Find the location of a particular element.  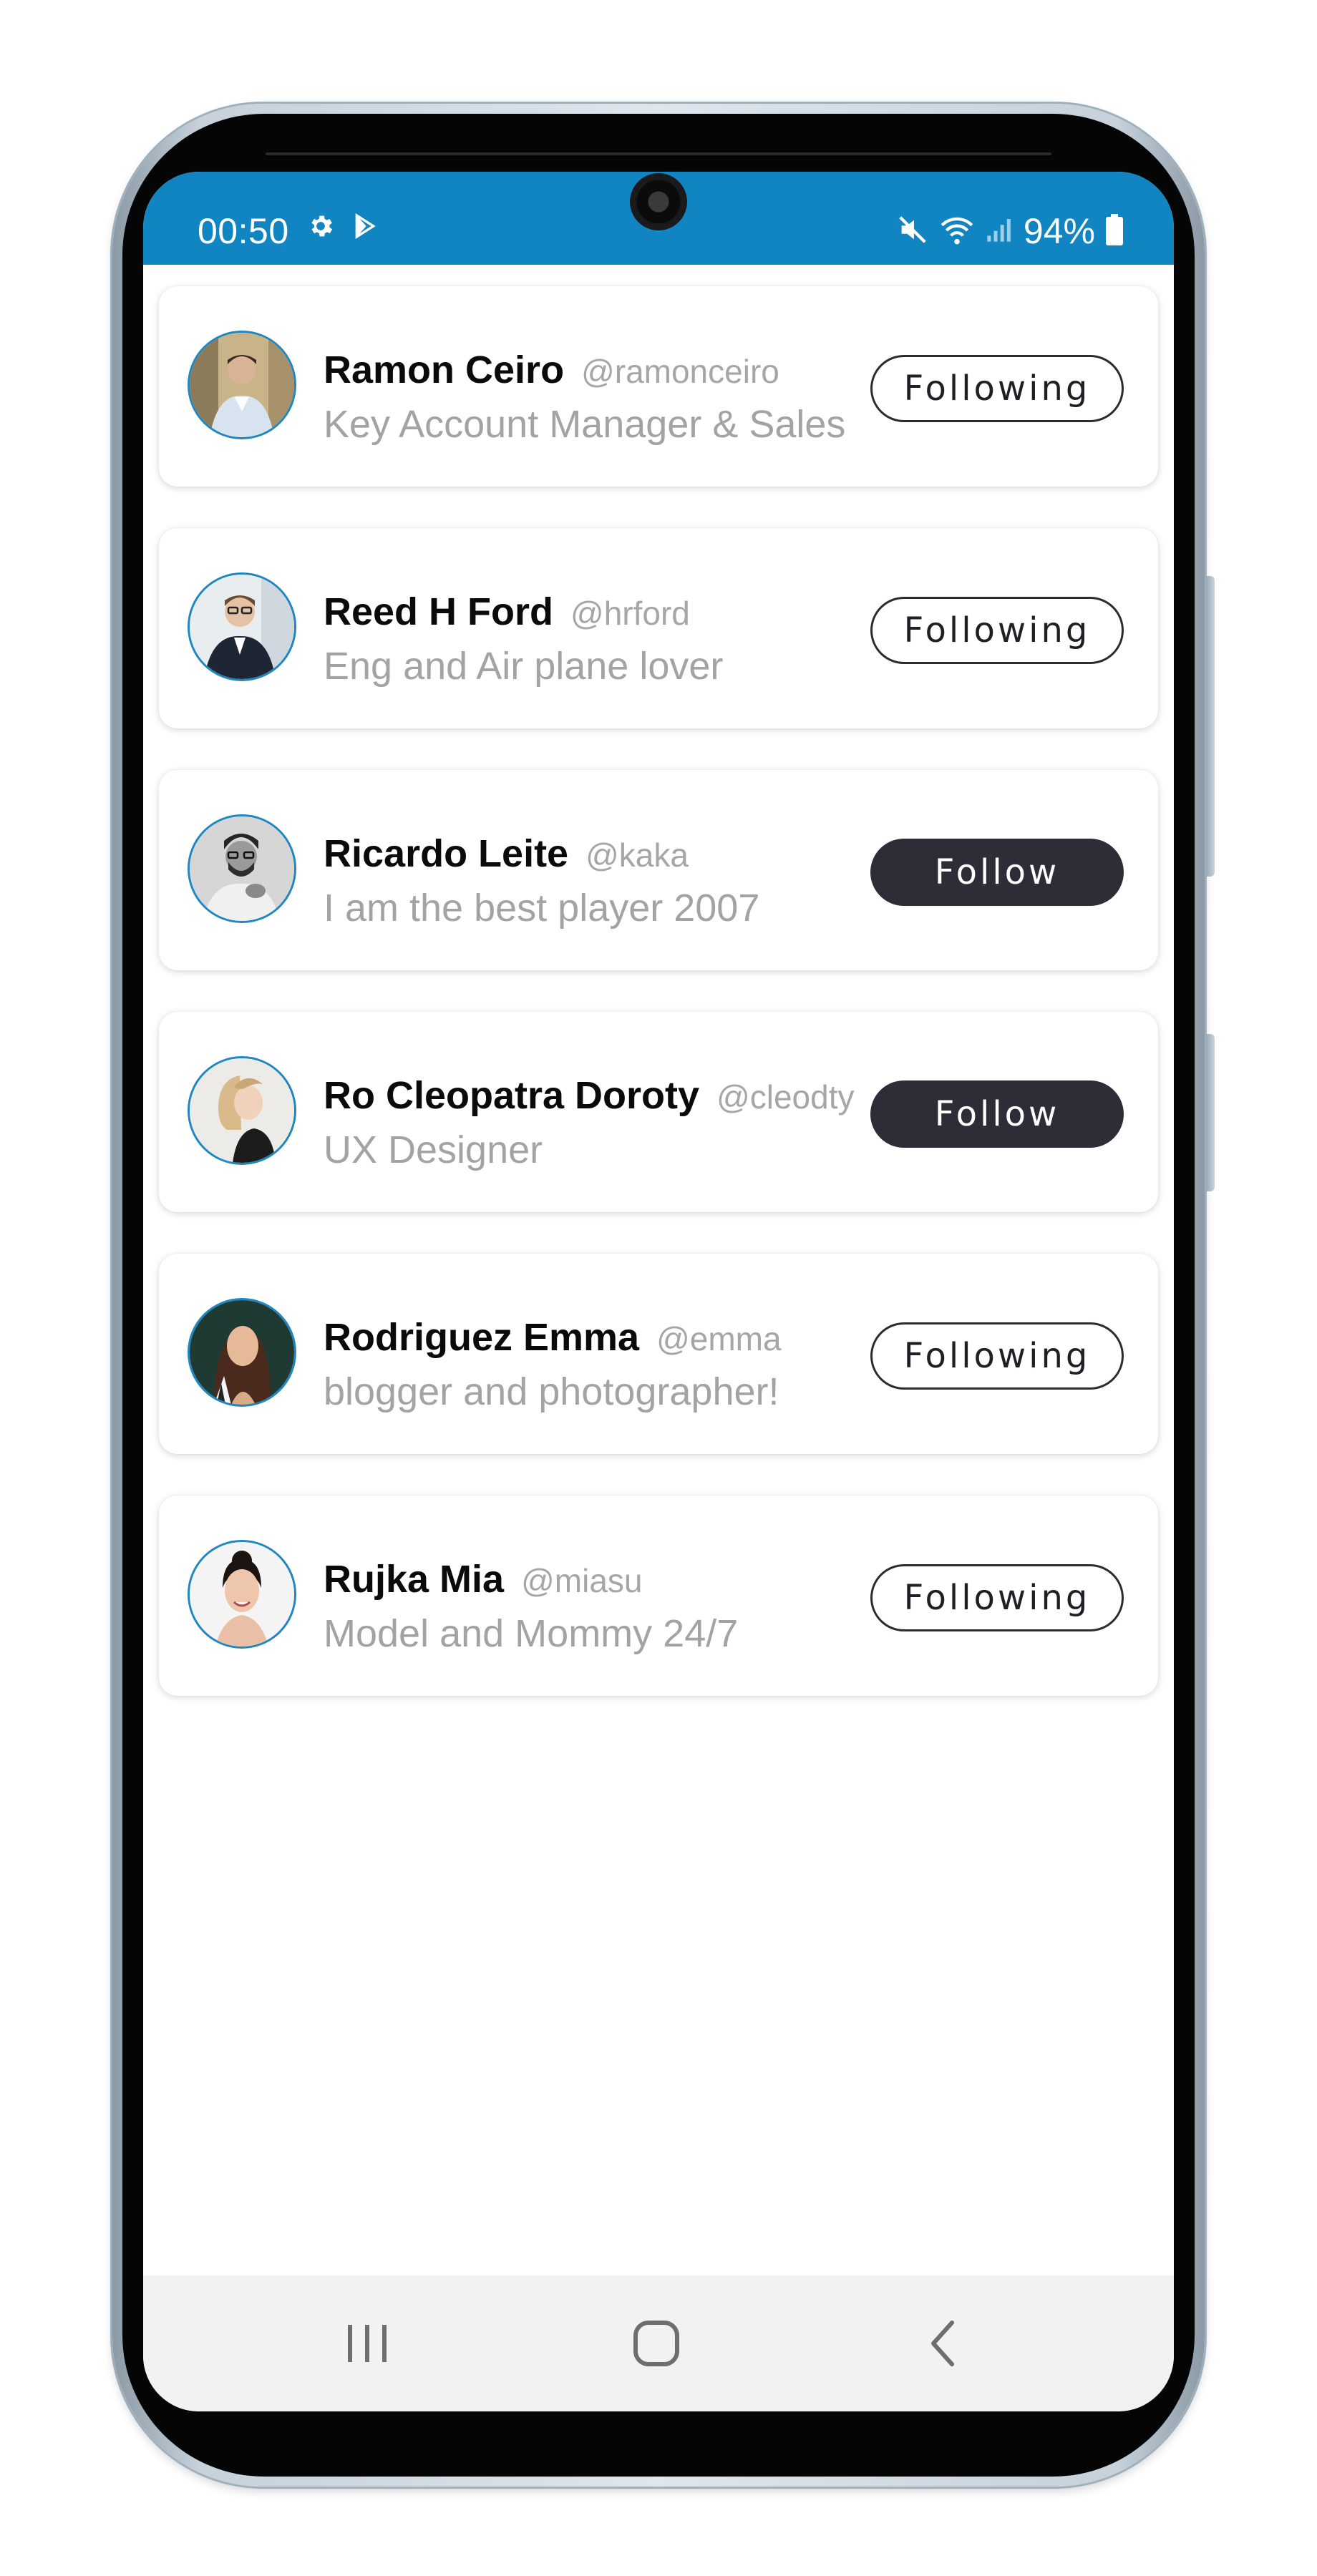

home-icon is located at coordinates (656, 2343).